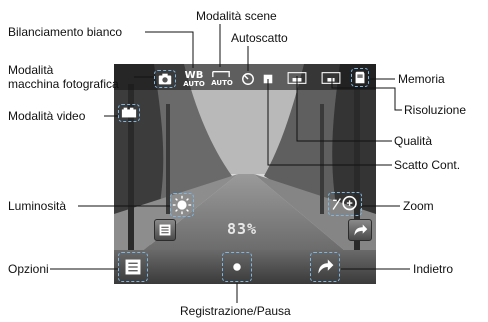 The width and height of the screenshot is (488, 322). I want to click on label-camera-mode-line2: macchina fotografica, so click(63, 84).